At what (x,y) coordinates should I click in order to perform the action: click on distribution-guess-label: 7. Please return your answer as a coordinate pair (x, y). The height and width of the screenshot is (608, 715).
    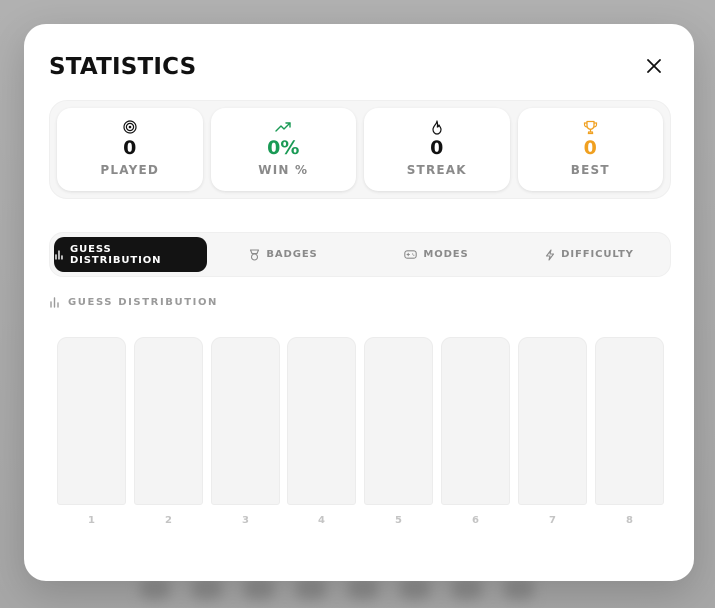
    Looking at the image, I should click on (552, 520).